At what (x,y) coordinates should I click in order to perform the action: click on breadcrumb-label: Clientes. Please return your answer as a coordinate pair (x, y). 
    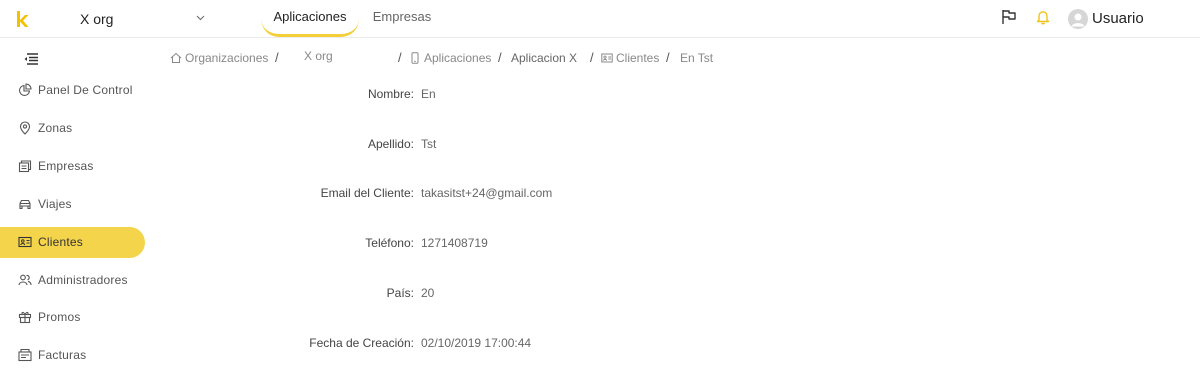
    Looking at the image, I should click on (638, 58).